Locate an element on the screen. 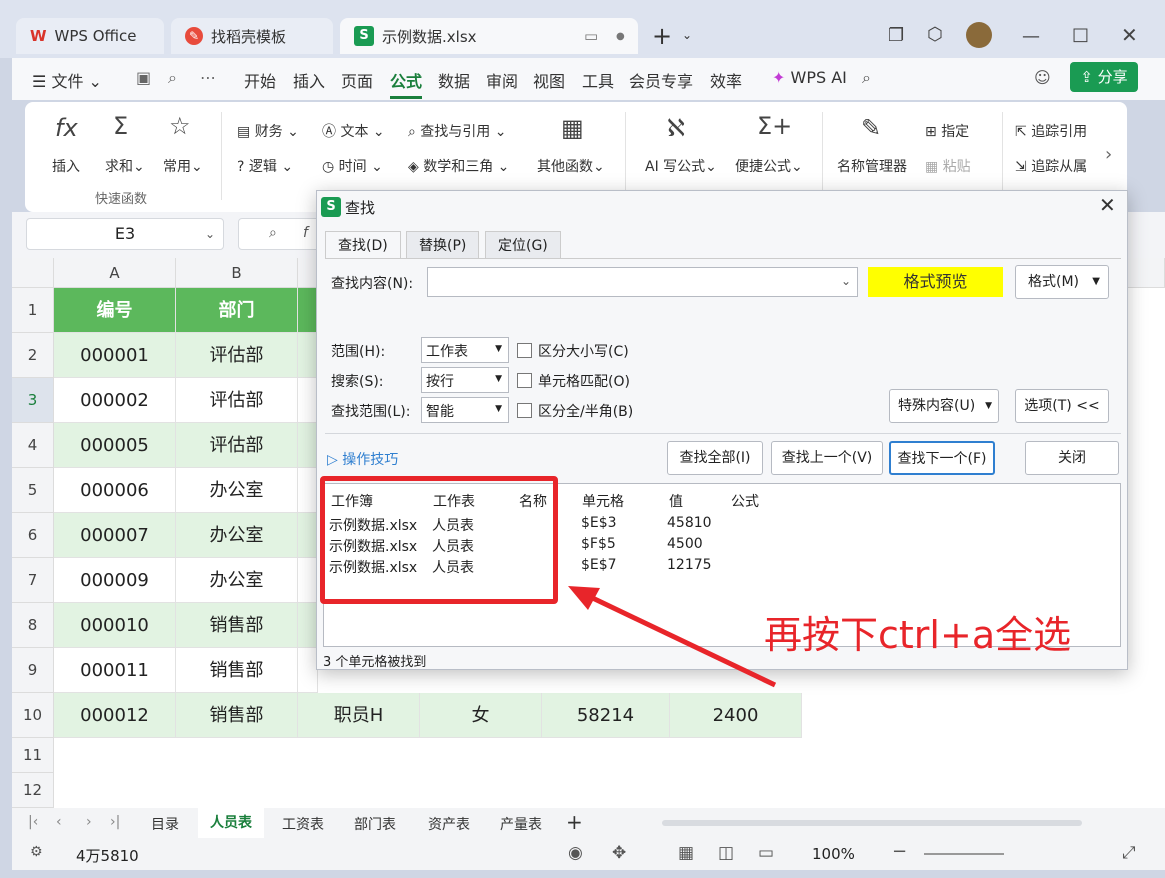  add-sheet-icon: + is located at coordinates (574, 822).